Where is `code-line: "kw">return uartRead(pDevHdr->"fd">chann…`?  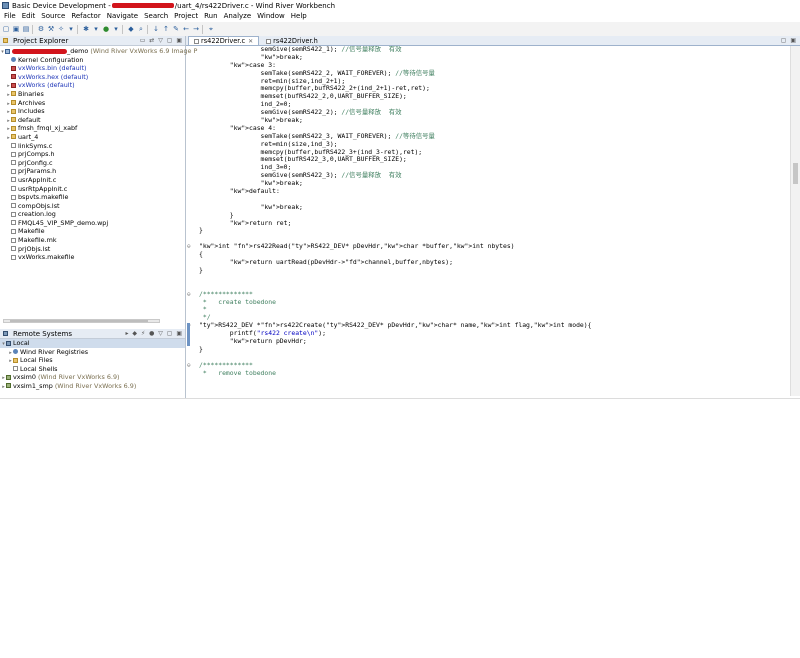
code-line: "kw">return uartRead(pDevHdr->"fd">chann… is located at coordinates (341, 262).